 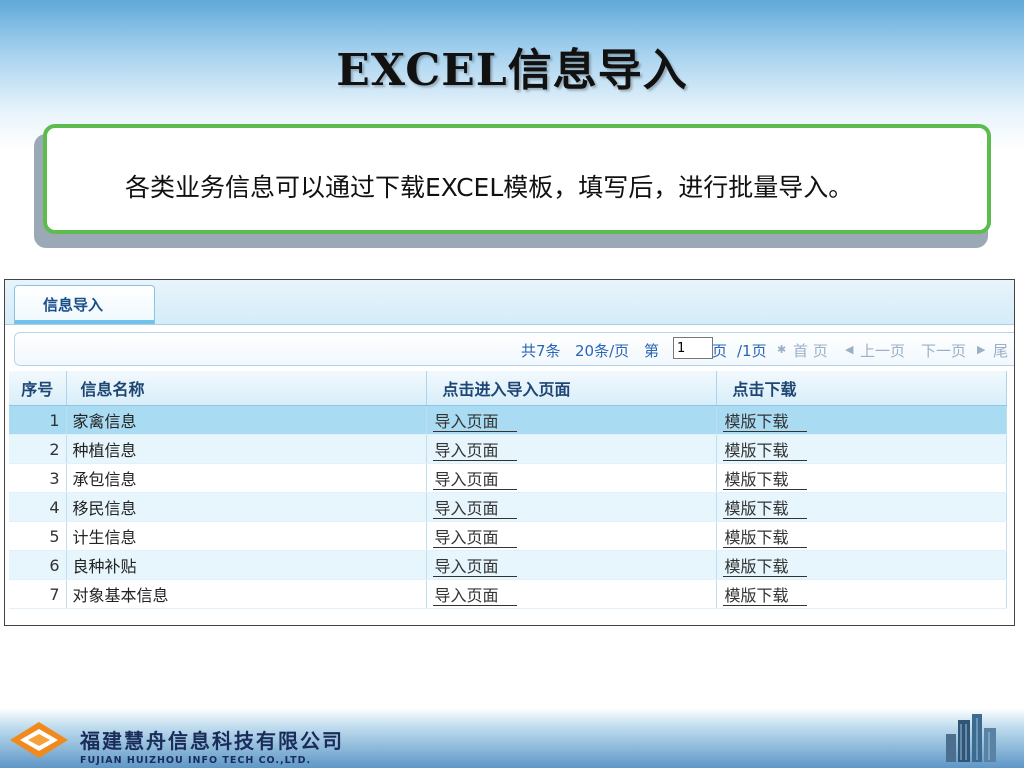 I want to click on table-row: 5 计生信息 导入页面 模版下载, so click(x=508, y=536).